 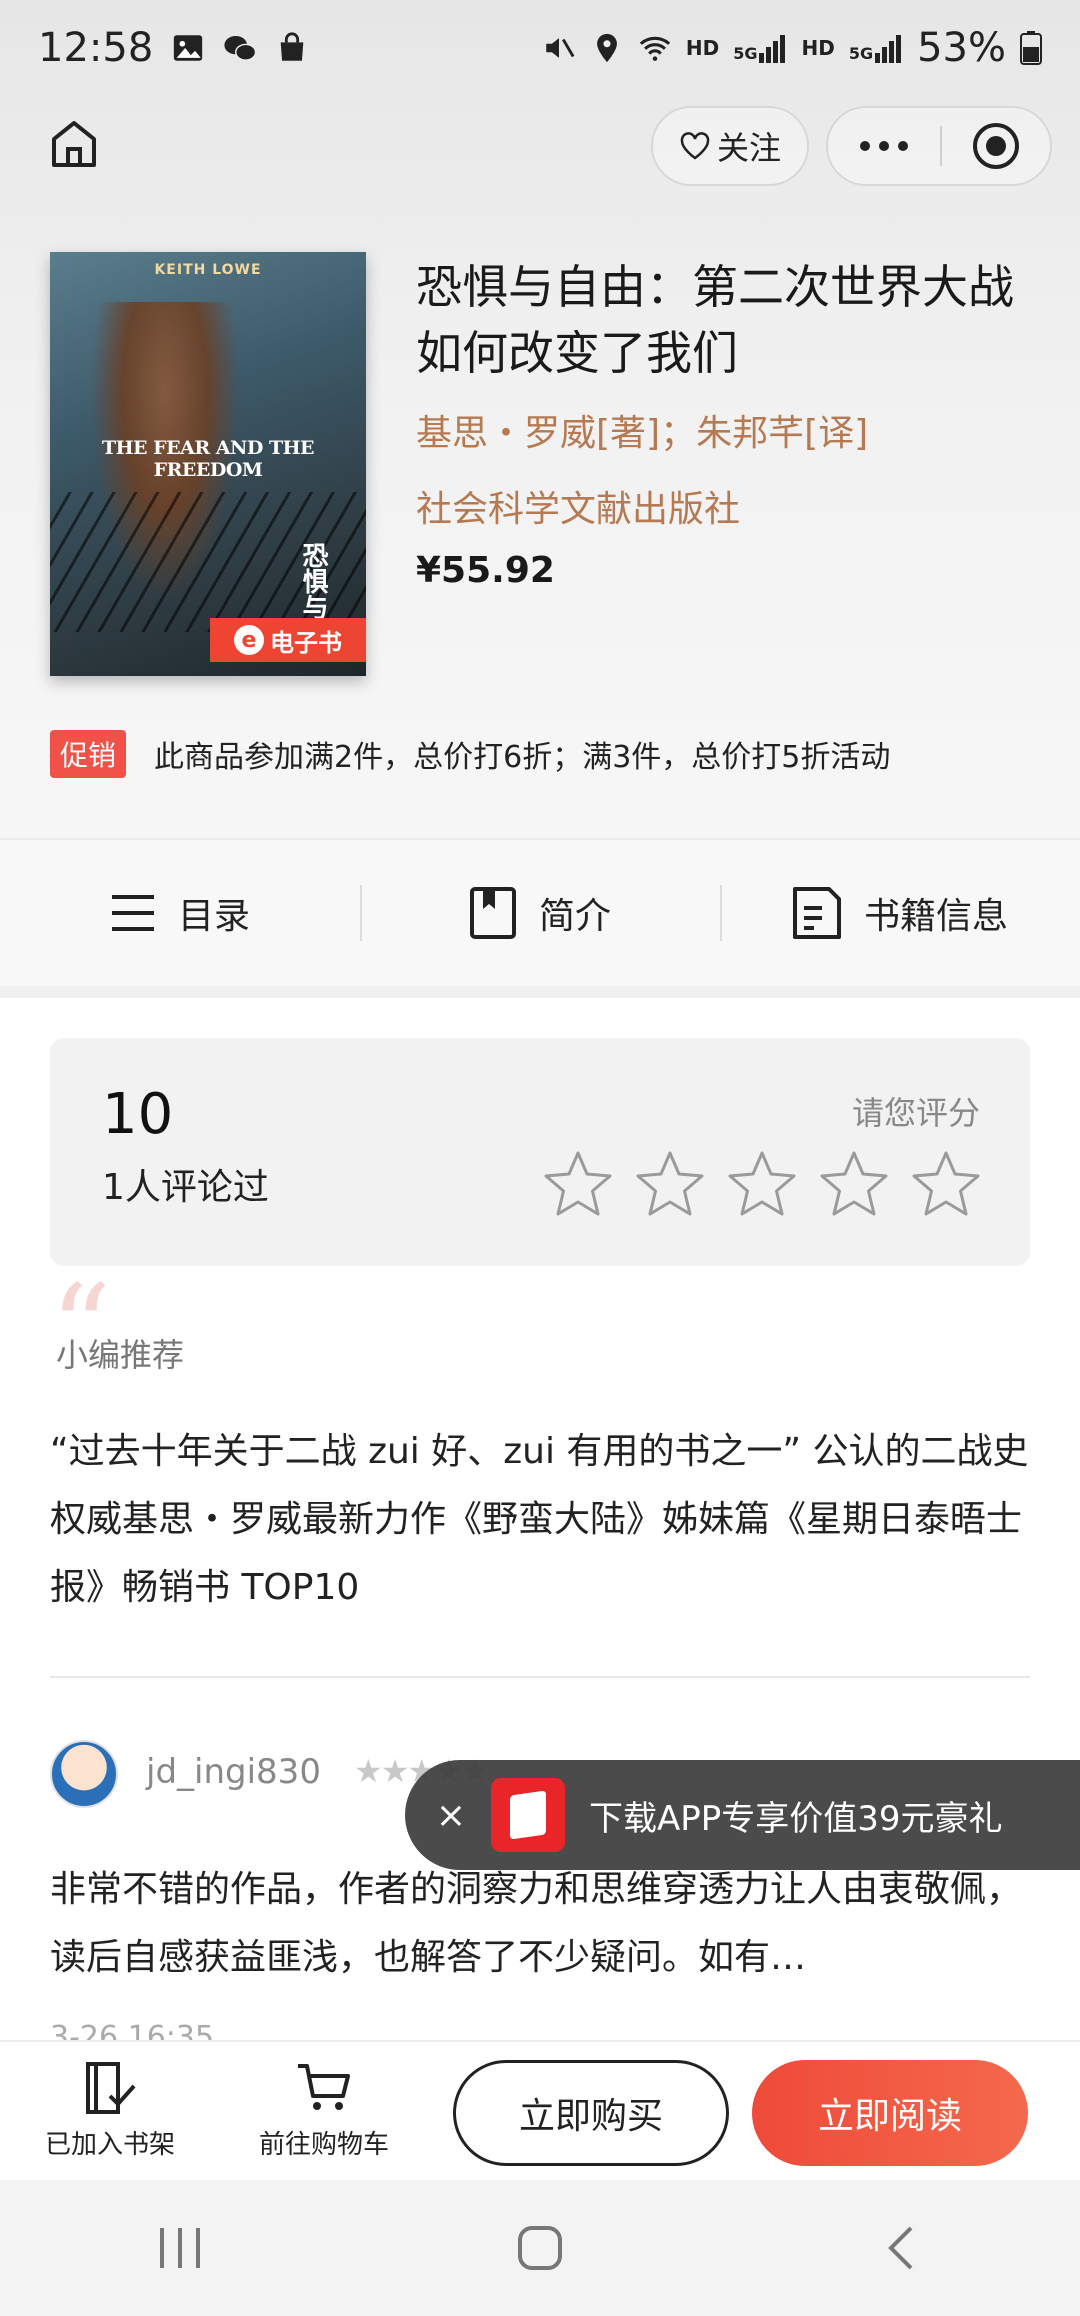 I want to click on wifi-icon, so click(x=655, y=48).